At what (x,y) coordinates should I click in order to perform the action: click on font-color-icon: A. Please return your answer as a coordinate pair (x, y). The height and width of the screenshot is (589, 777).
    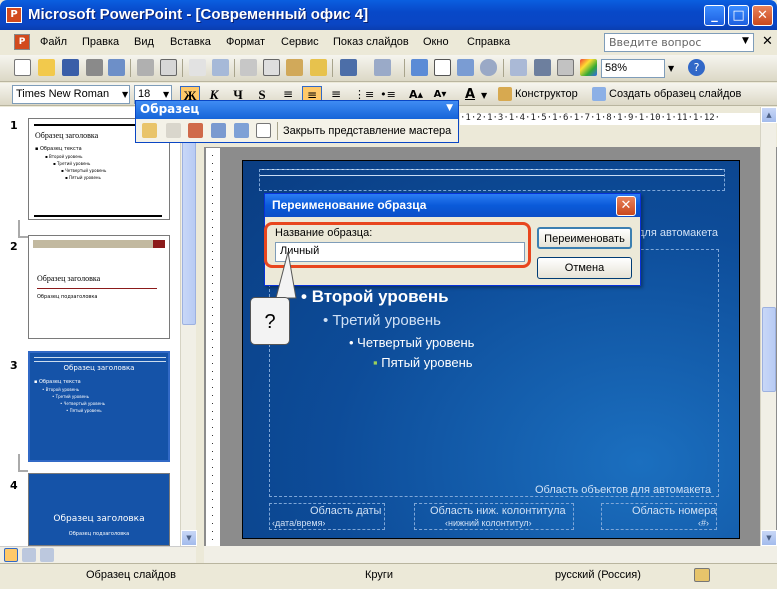
    Looking at the image, I should click on (470, 95).